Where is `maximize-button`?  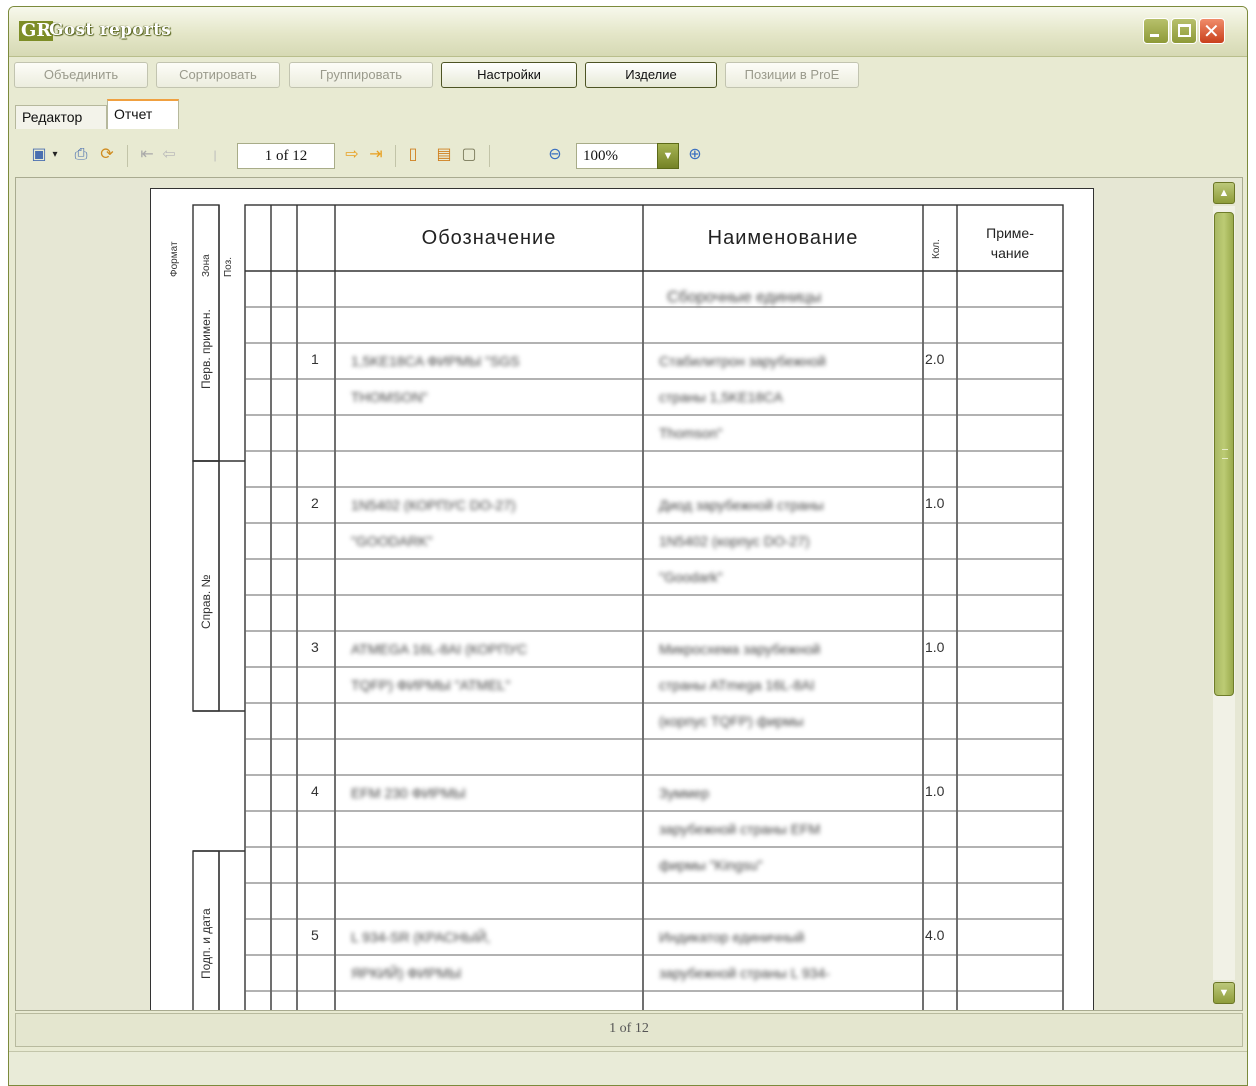 maximize-button is located at coordinates (1184, 31).